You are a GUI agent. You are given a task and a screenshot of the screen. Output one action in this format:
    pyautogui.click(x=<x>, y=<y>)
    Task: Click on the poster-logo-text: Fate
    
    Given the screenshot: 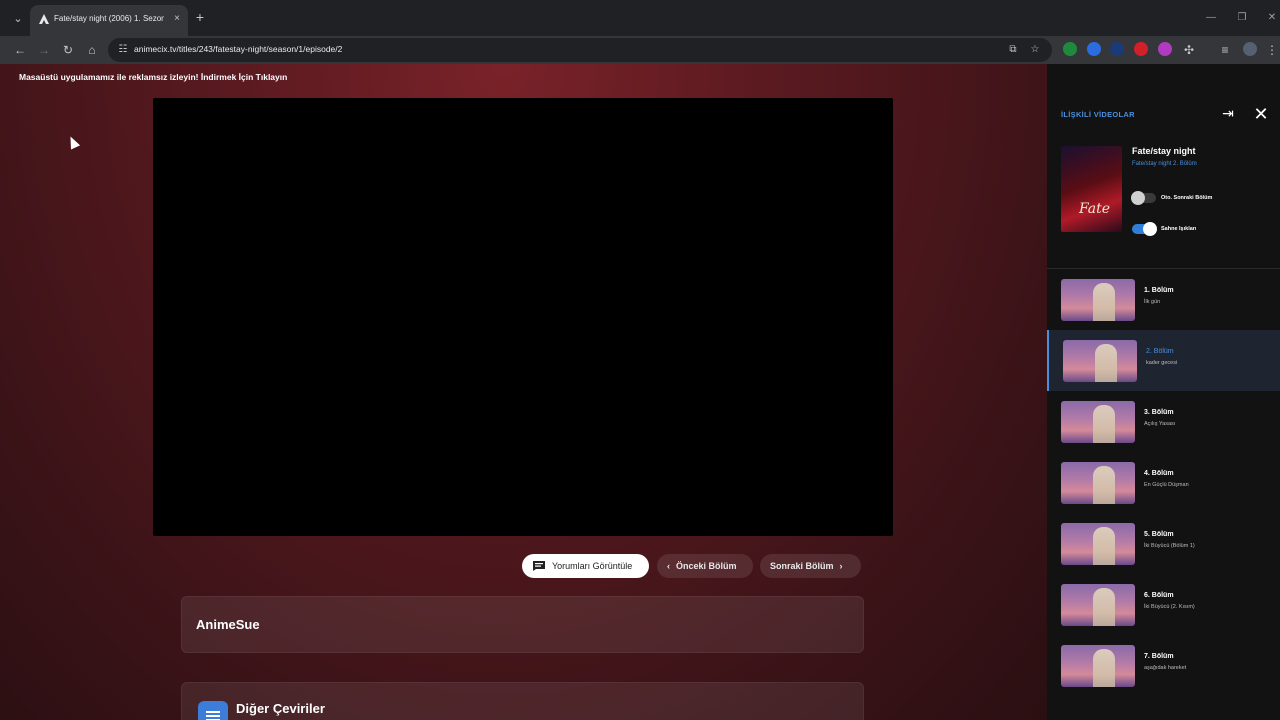 What is the action you would take?
    pyautogui.click(x=1095, y=209)
    